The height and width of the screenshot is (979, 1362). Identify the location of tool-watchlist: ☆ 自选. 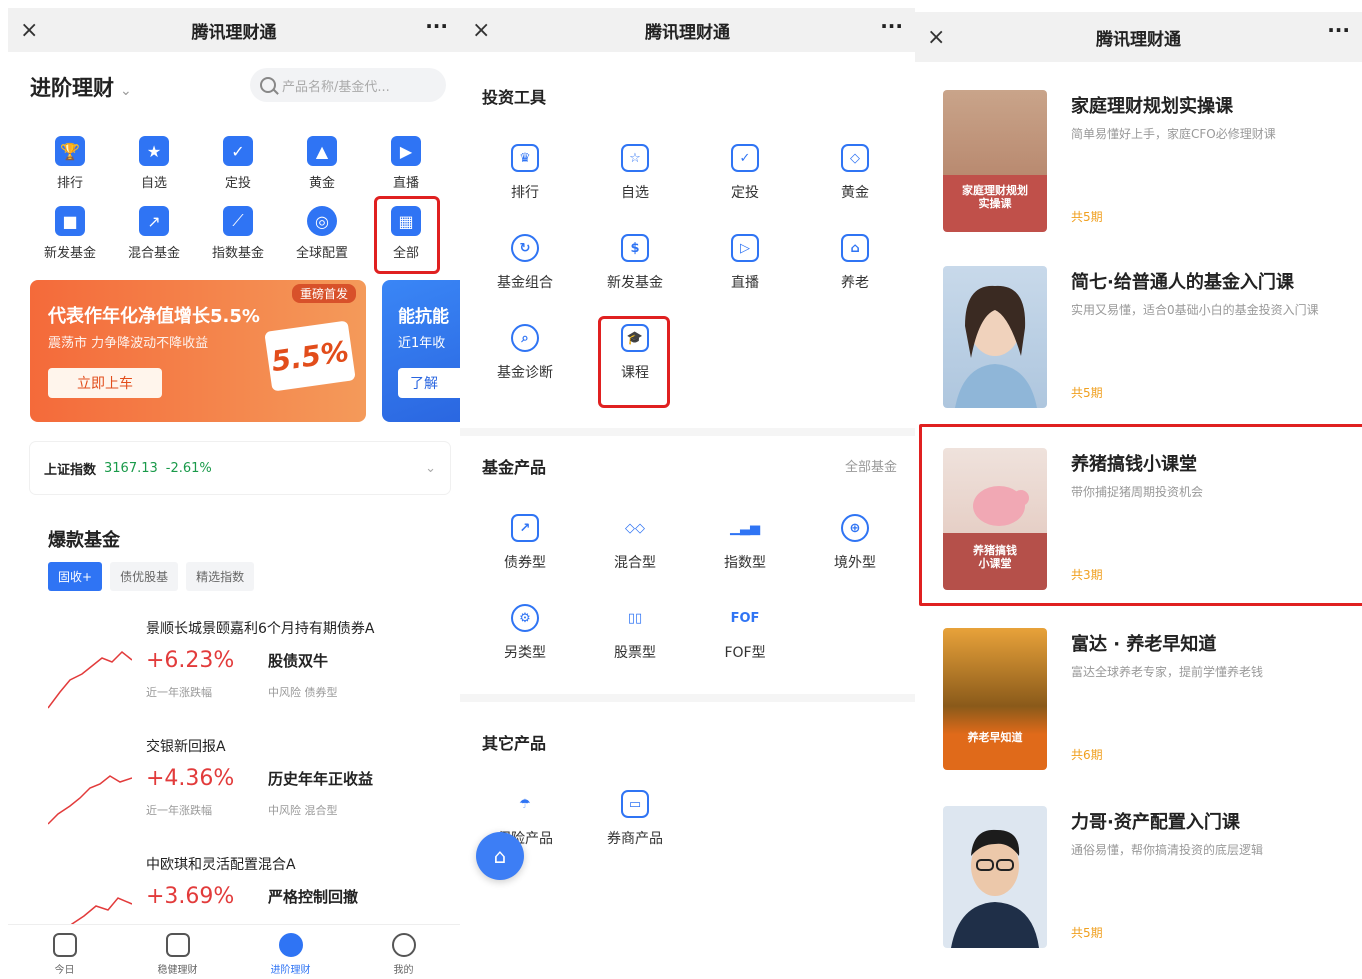
(635, 171).